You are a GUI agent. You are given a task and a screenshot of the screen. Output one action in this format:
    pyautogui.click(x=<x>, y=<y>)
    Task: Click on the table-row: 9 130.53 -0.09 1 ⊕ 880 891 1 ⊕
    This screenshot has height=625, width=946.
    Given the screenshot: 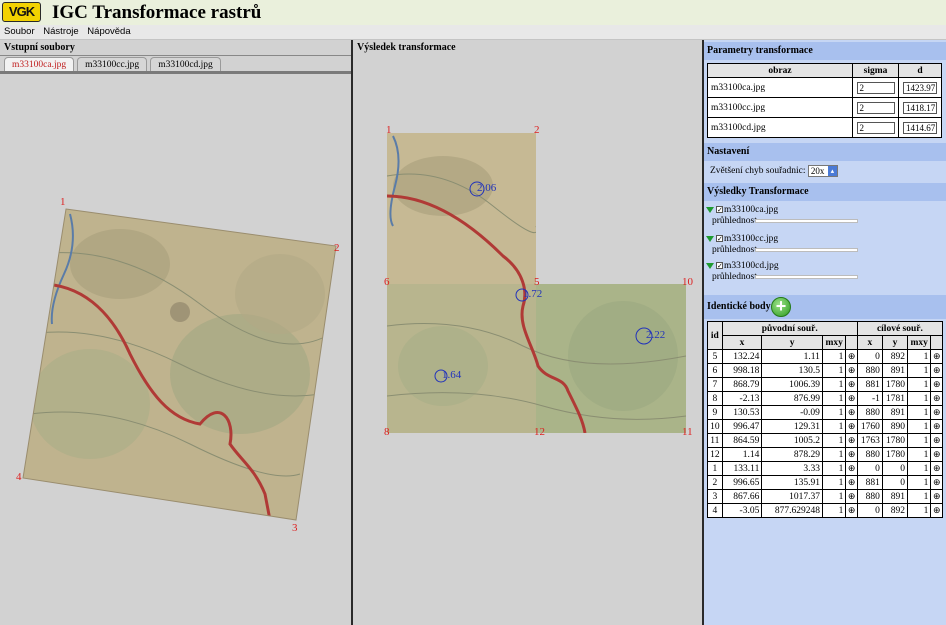 What is the action you would take?
    pyautogui.click(x=825, y=412)
    